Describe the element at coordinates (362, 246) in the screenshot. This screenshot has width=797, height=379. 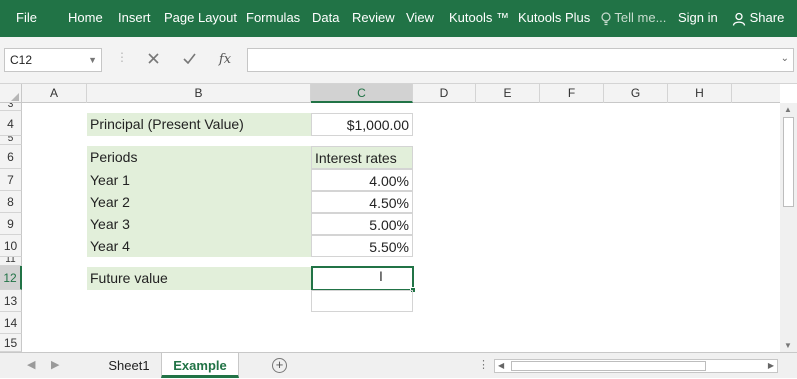
I see `cell-c10: 5.50%` at that location.